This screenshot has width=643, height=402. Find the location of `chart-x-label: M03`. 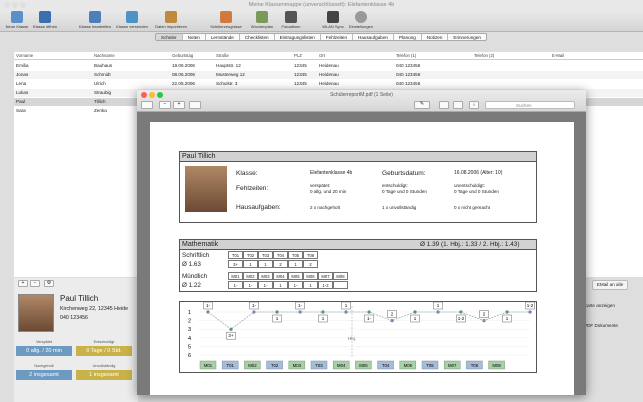

chart-x-label: M03 is located at coordinates (297, 365).